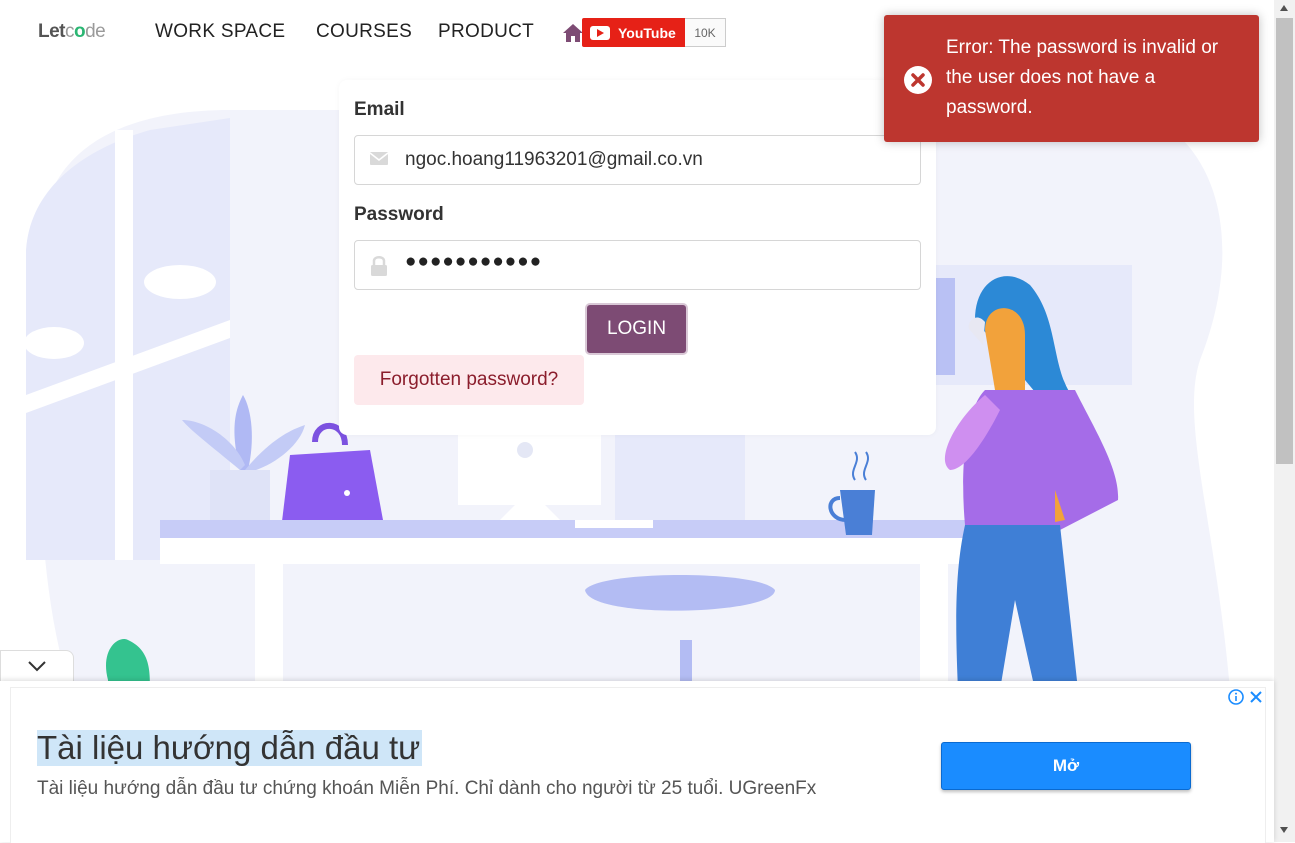  What do you see at coordinates (364, 32) in the screenshot?
I see `nav-courses: COURSES` at bounding box center [364, 32].